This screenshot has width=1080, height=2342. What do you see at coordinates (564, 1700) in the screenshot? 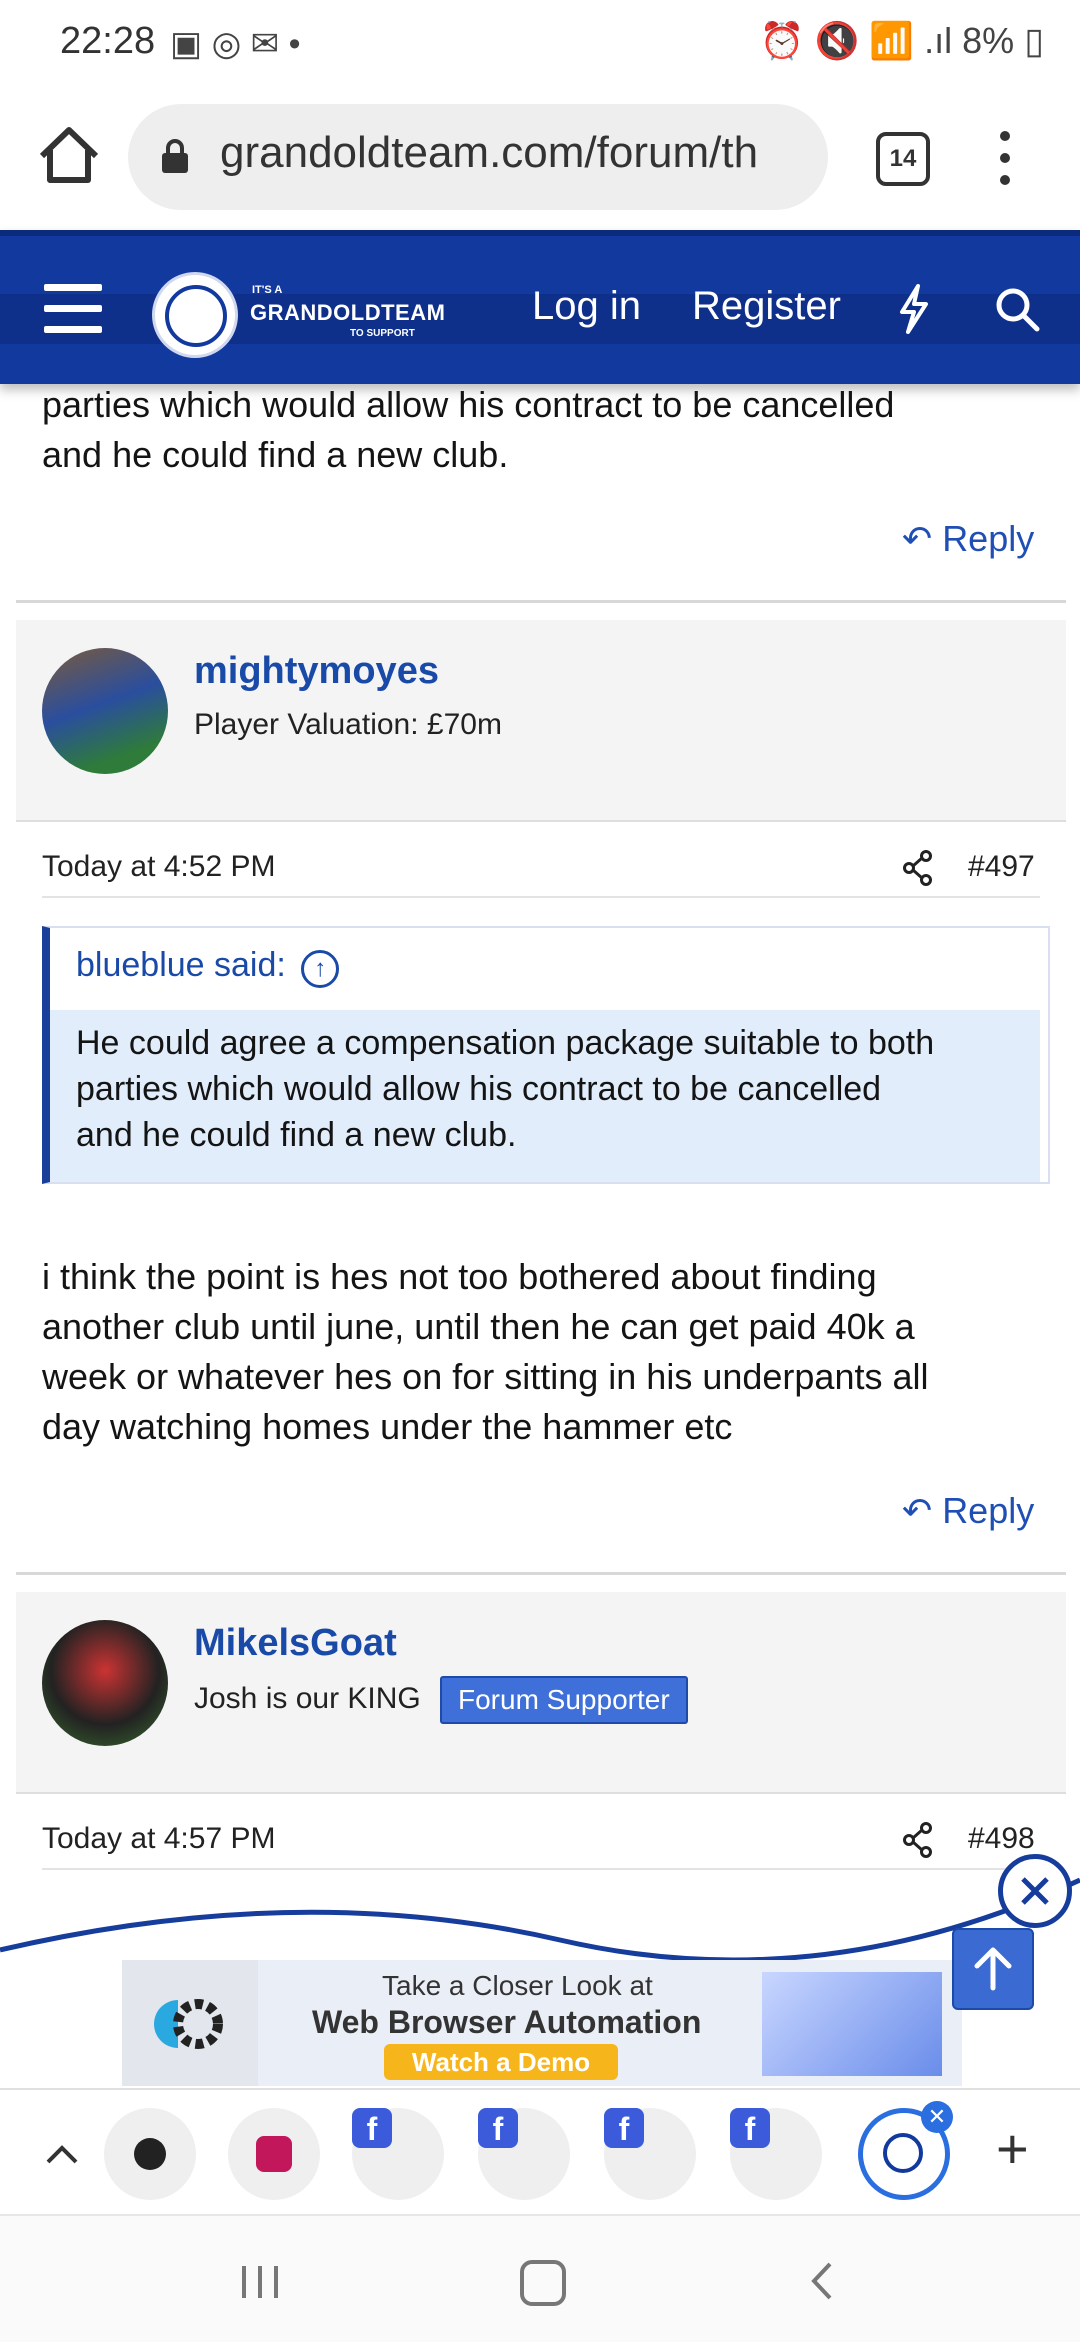
I see `forum-supporter-badge: Forum Supporter` at bounding box center [564, 1700].